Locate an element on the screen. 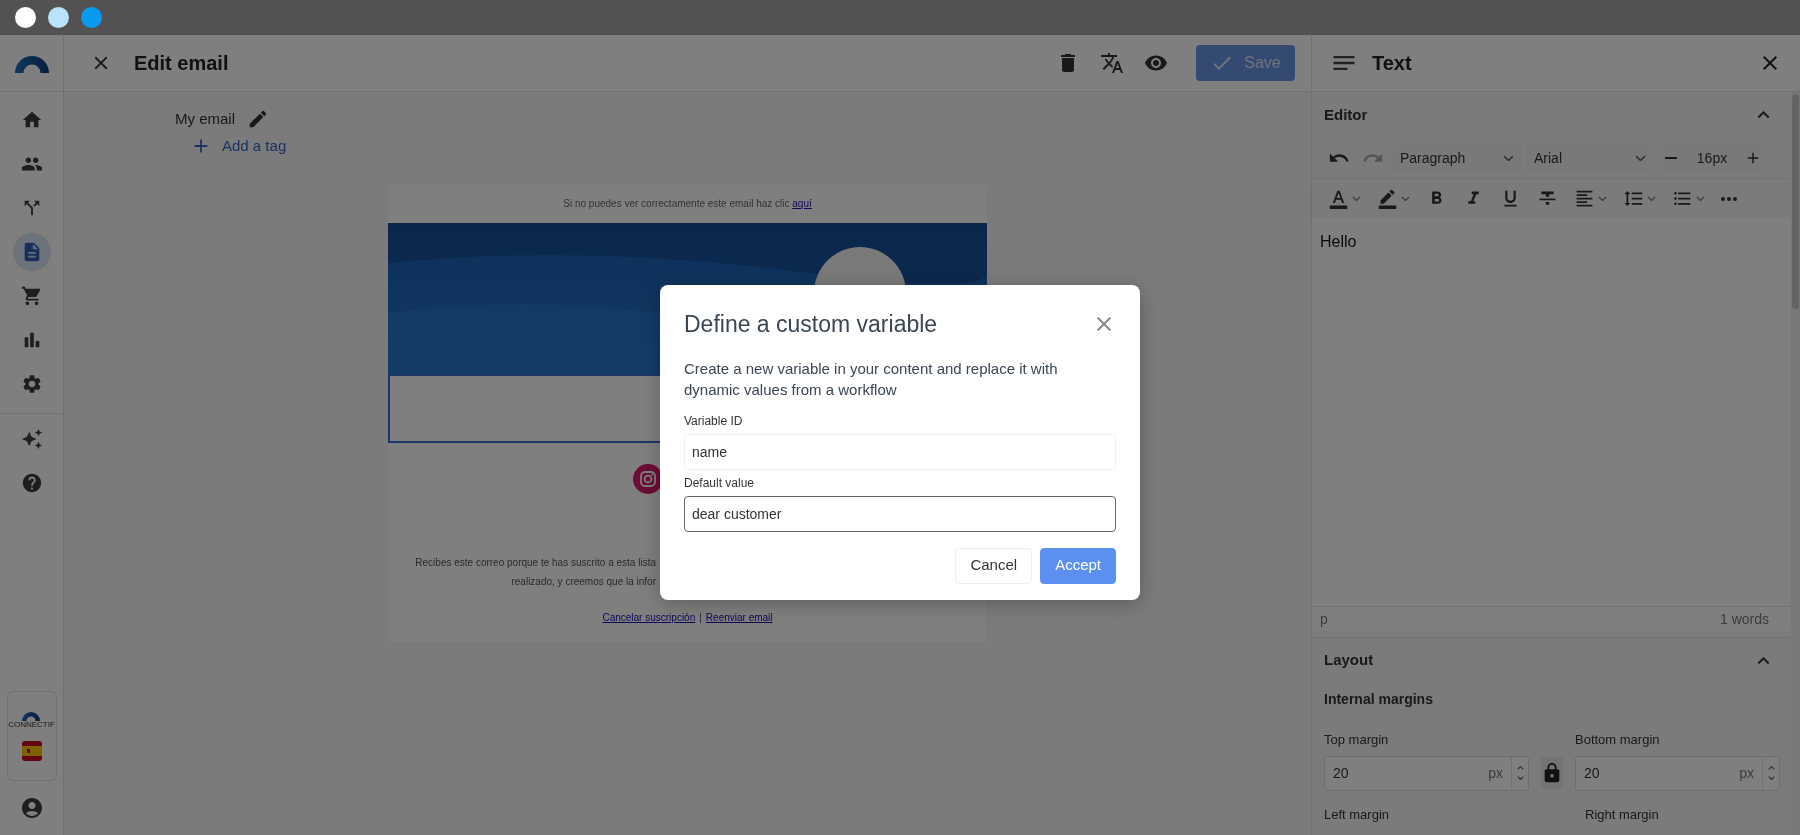 The width and height of the screenshot is (1800, 835). dialog-description: Create a new variable in your content and replace it with dynamic values from a workflow is located at coordinates (871, 379).